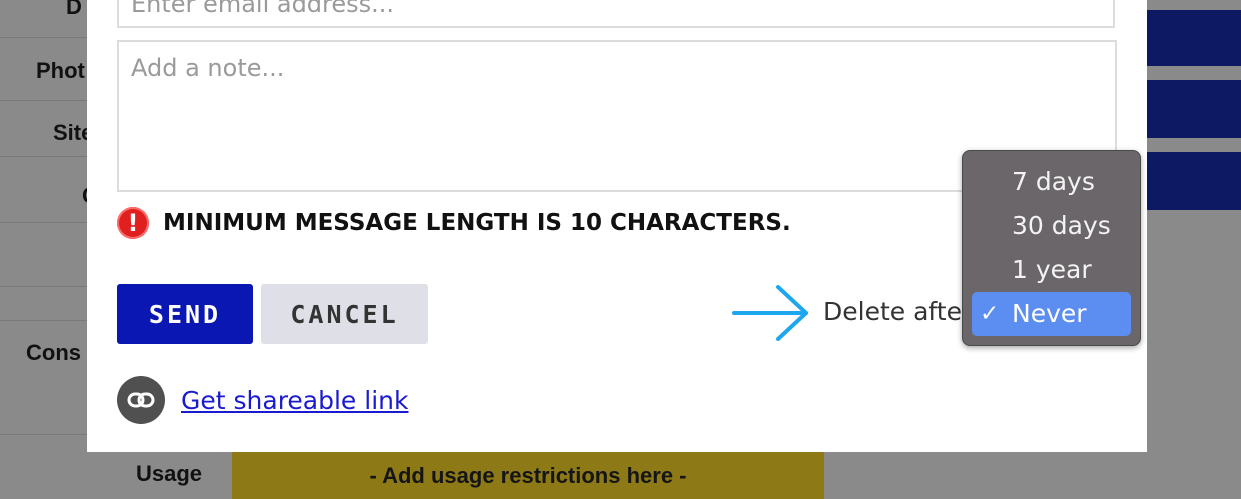 This screenshot has width=1241, height=499. What do you see at coordinates (1051, 182) in the screenshot?
I see `dropdown-option-7-days: 7 days` at bounding box center [1051, 182].